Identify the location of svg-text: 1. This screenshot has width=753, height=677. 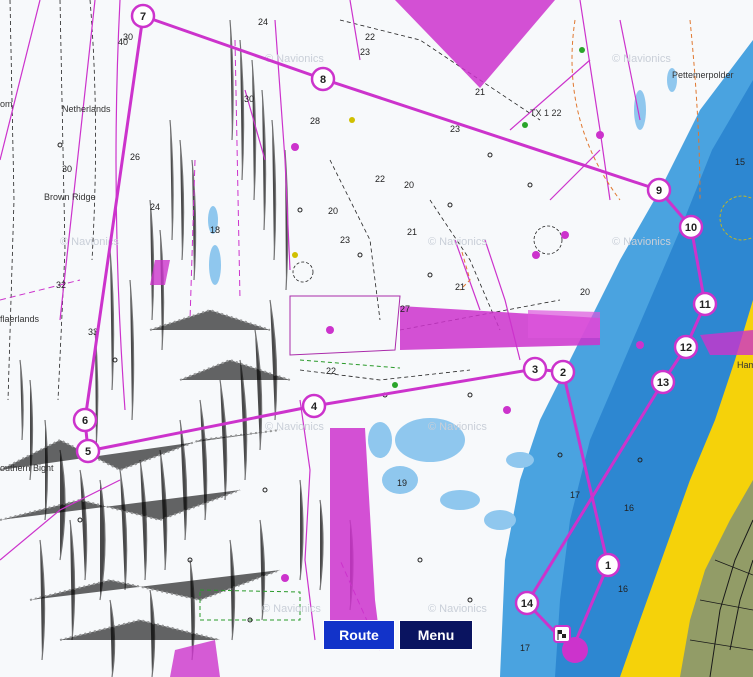
(608, 566).